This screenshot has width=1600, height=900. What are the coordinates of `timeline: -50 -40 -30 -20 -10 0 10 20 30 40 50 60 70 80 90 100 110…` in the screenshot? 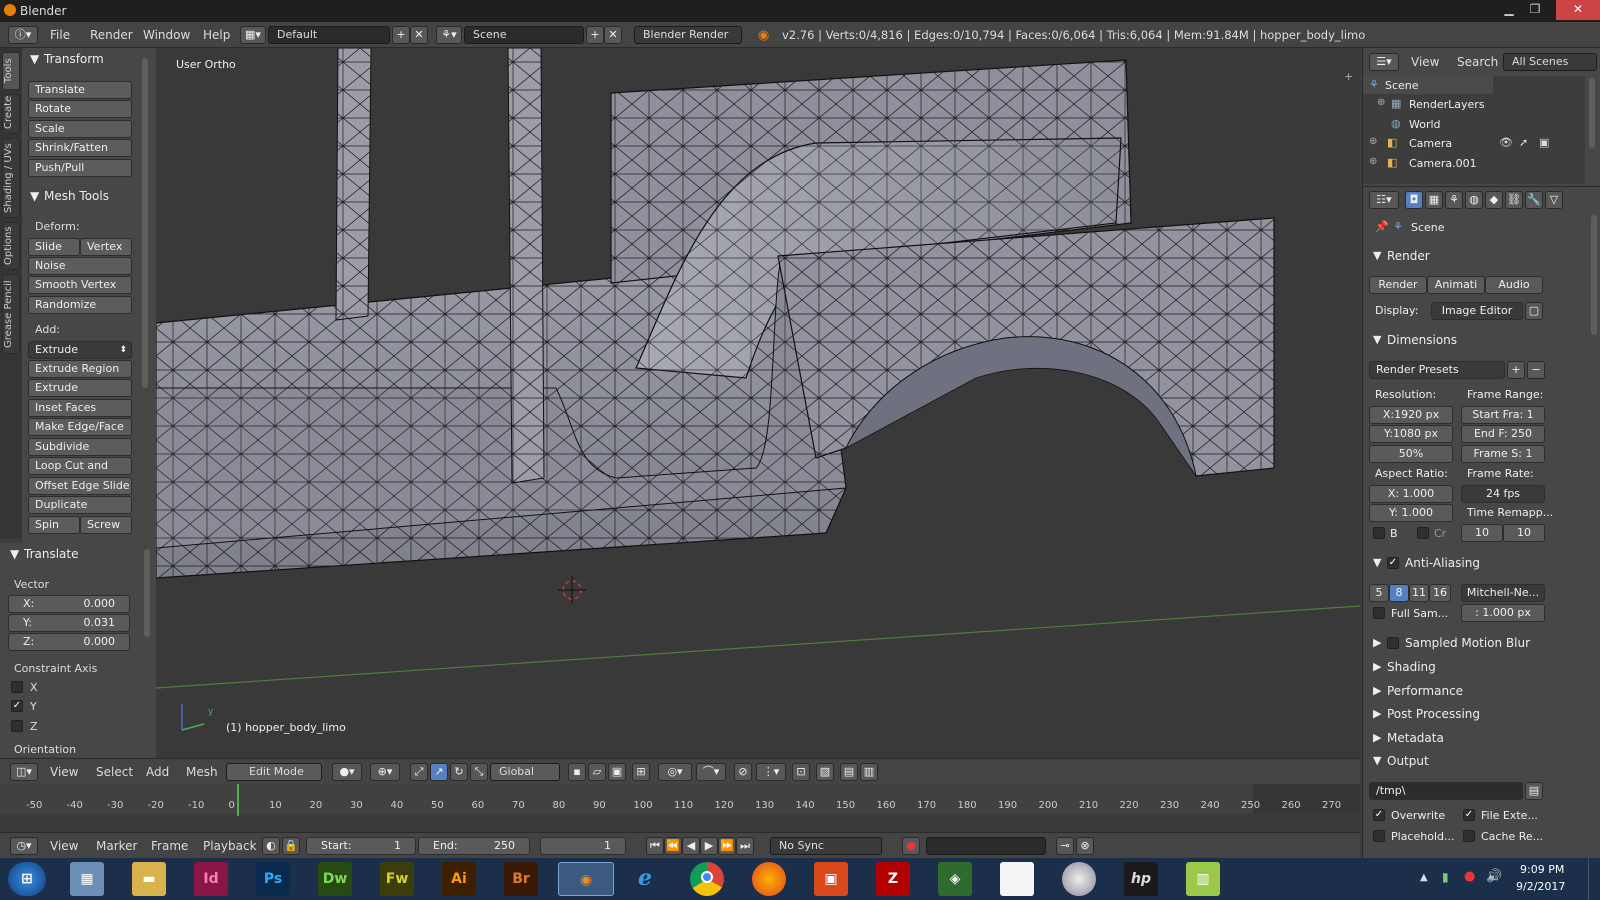 It's located at (691, 808).